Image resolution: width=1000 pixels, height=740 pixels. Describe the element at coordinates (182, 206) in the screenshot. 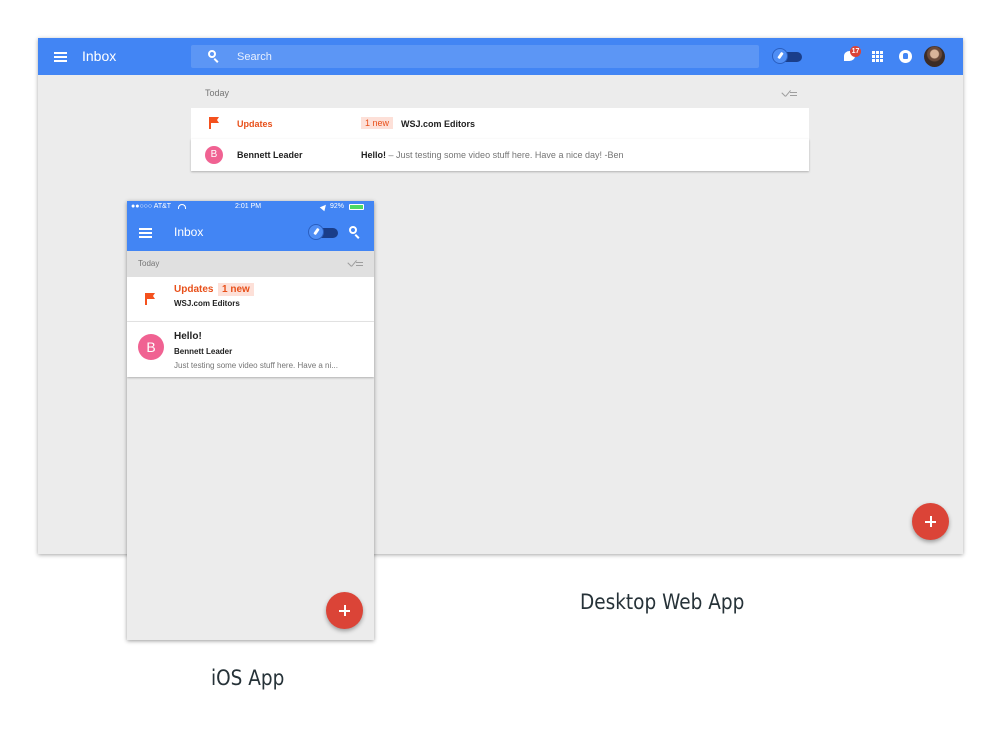

I see `wifi-icon` at that location.